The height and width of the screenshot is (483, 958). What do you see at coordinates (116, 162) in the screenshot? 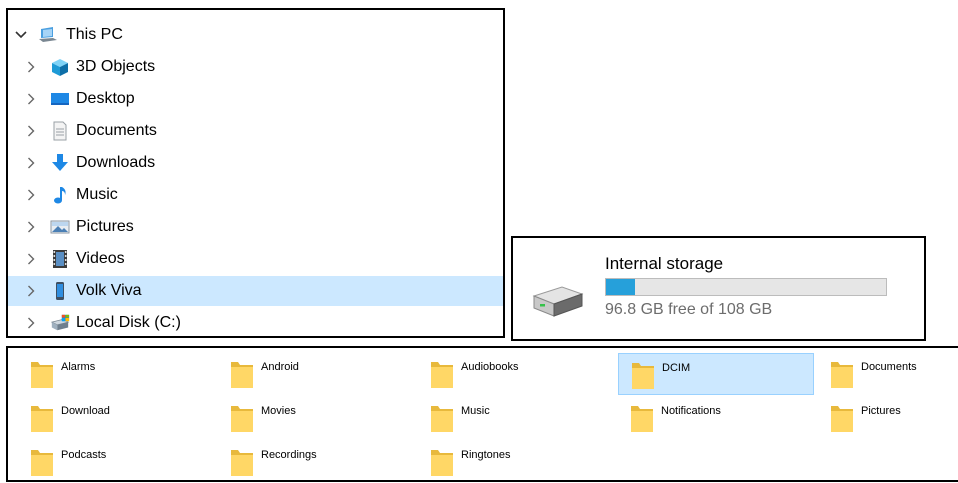
I see `tree-item-label: Downloads` at bounding box center [116, 162].